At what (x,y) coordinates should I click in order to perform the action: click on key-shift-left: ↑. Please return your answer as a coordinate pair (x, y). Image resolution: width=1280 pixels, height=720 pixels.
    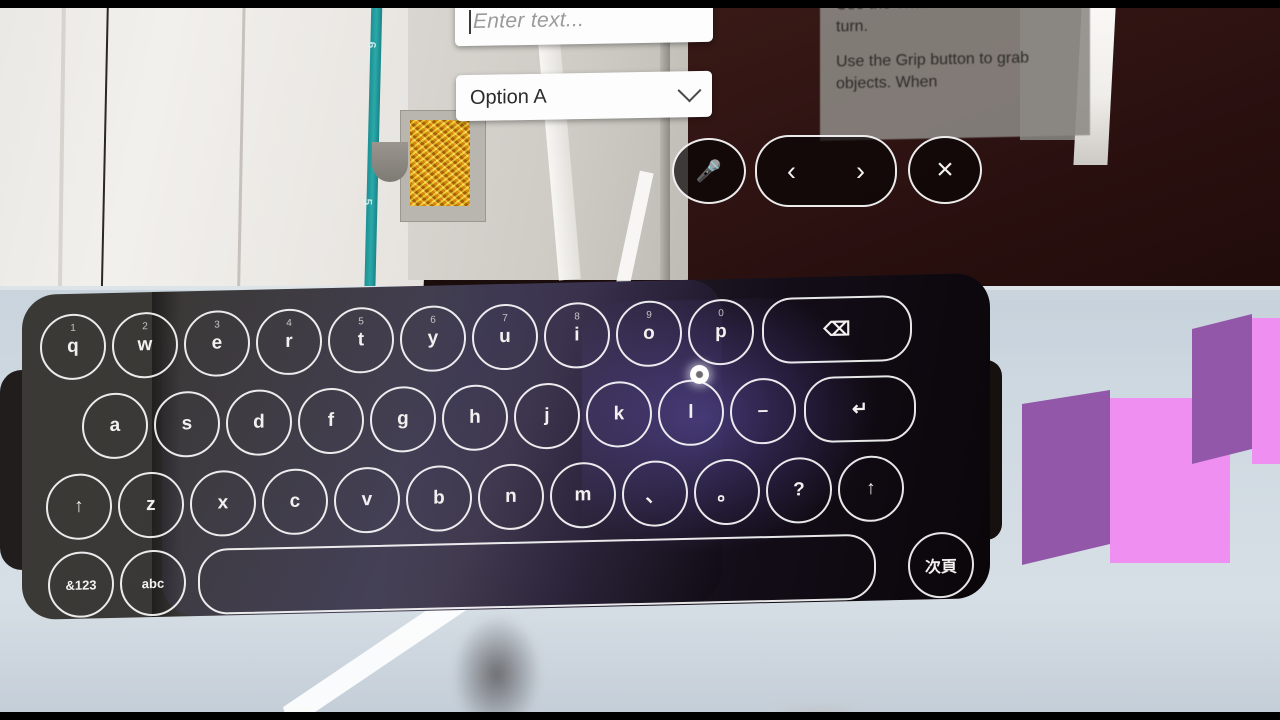
    Looking at the image, I should click on (79, 506).